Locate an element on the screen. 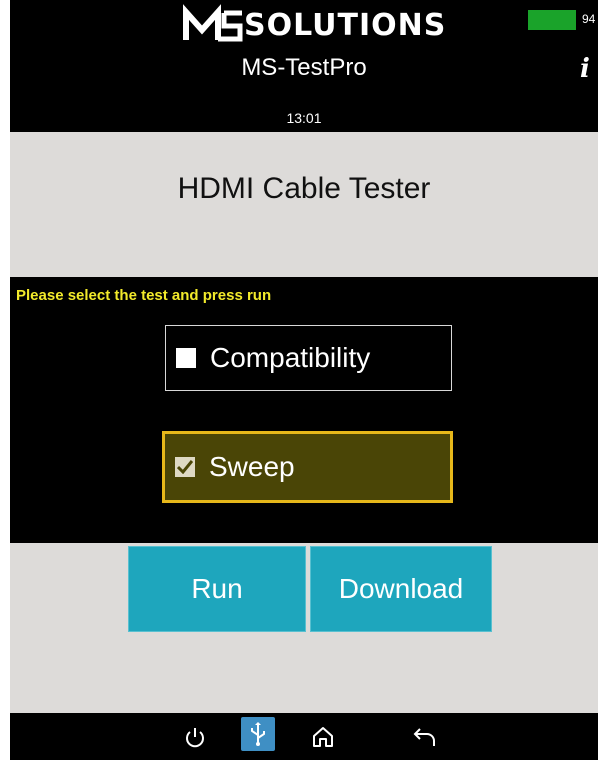 The image size is (604, 760). home-button is located at coordinates (323, 737).